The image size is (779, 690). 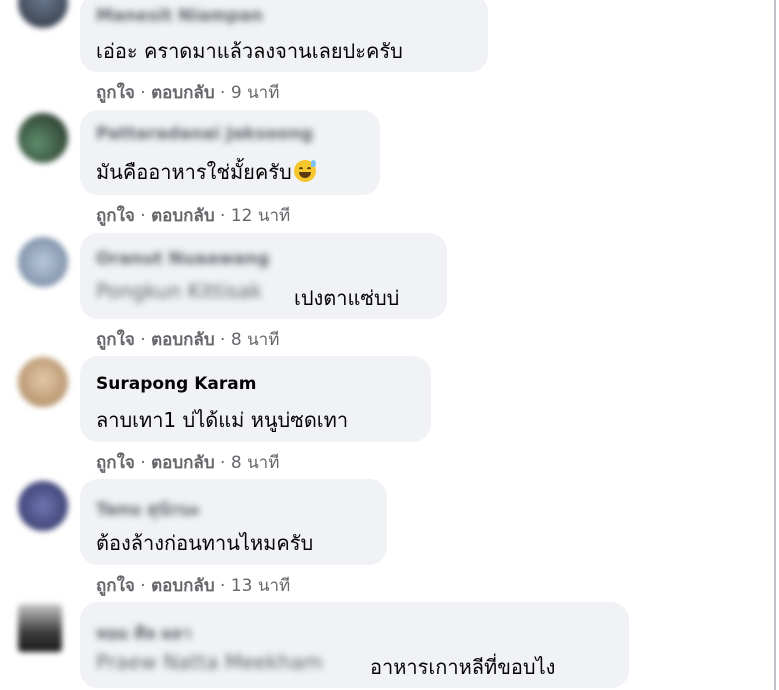 What do you see at coordinates (255, 93) in the screenshot?
I see `comment-timestamp: 9 นาที` at bounding box center [255, 93].